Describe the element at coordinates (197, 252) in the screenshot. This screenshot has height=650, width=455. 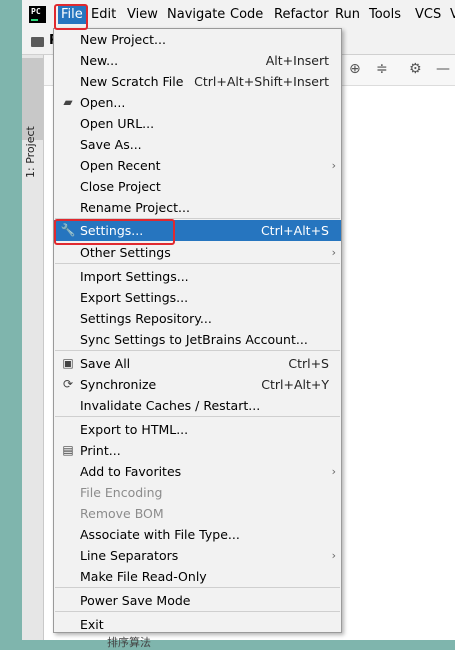
I see `menu-item-other-settings: Other Settings ›` at that location.